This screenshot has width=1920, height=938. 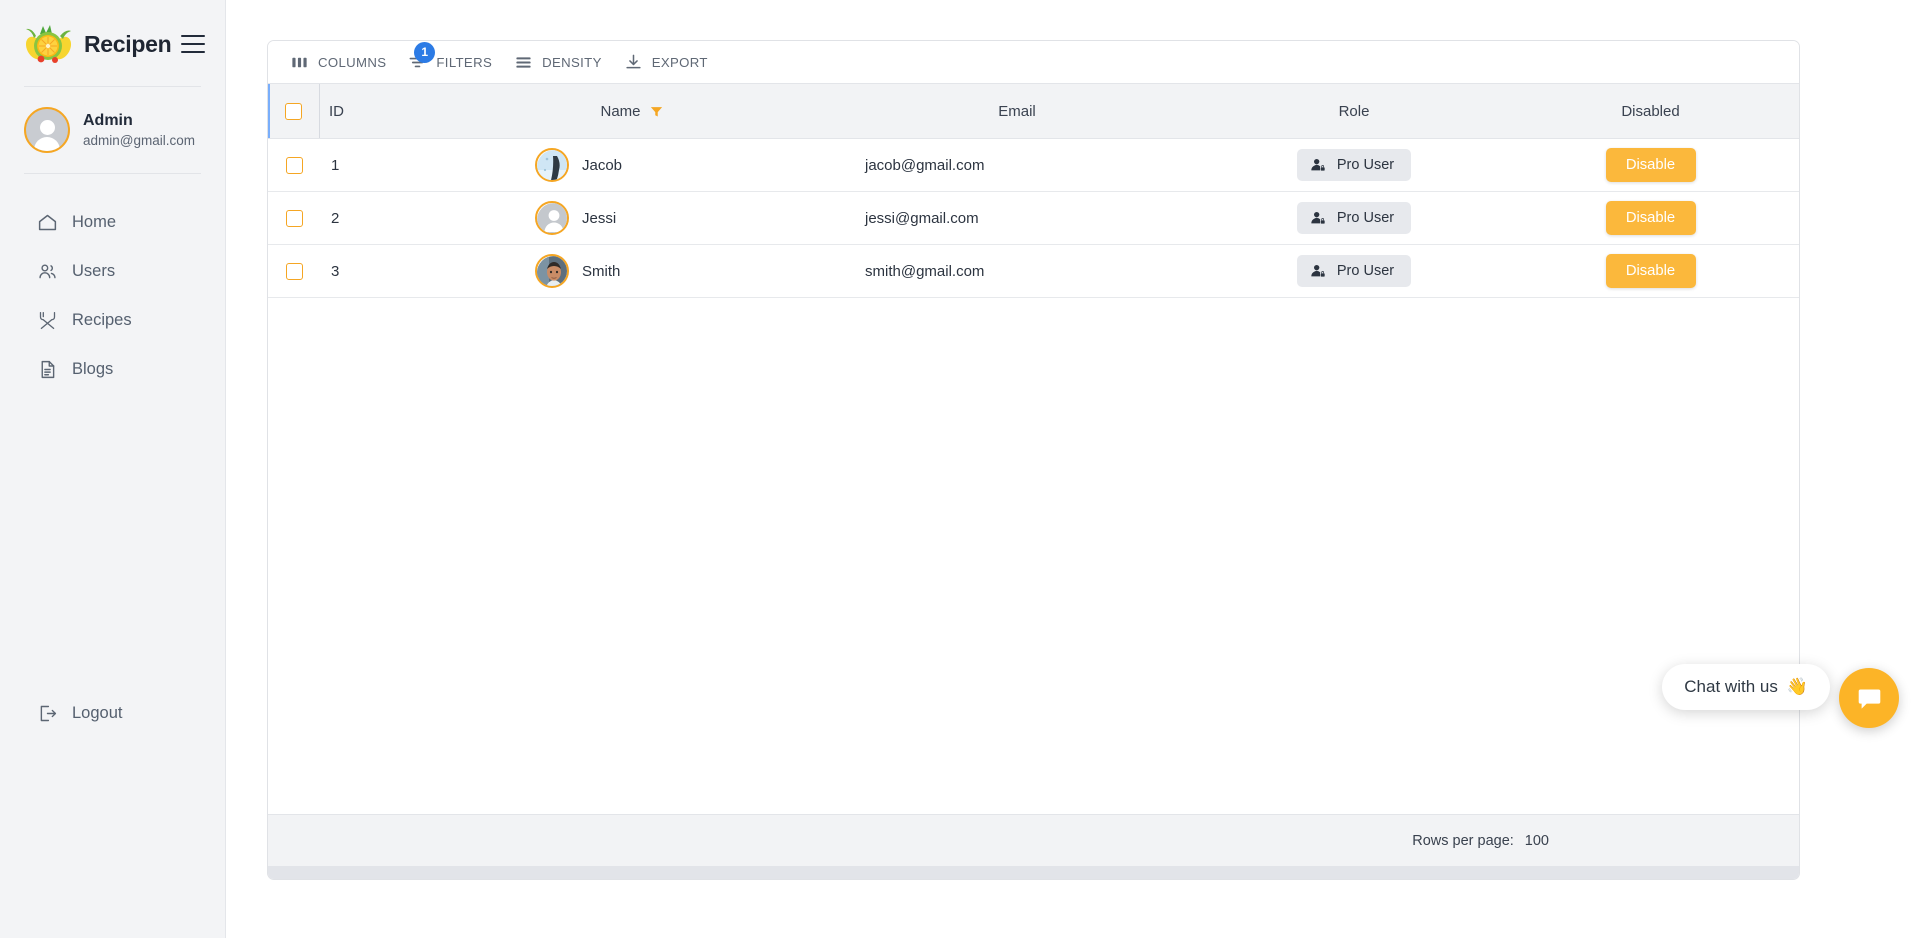 What do you see at coordinates (139, 140) in the screenshot?
I see `profile-email: admin@gmail.com` at bounding box center [139, 140].